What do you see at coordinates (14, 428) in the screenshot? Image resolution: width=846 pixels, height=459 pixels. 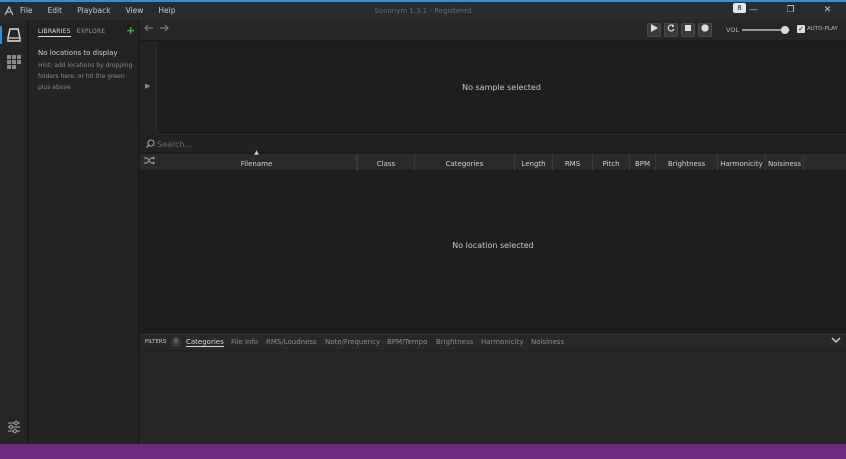 I see `settings-sliders-icon` at bounding box center [14, 428].